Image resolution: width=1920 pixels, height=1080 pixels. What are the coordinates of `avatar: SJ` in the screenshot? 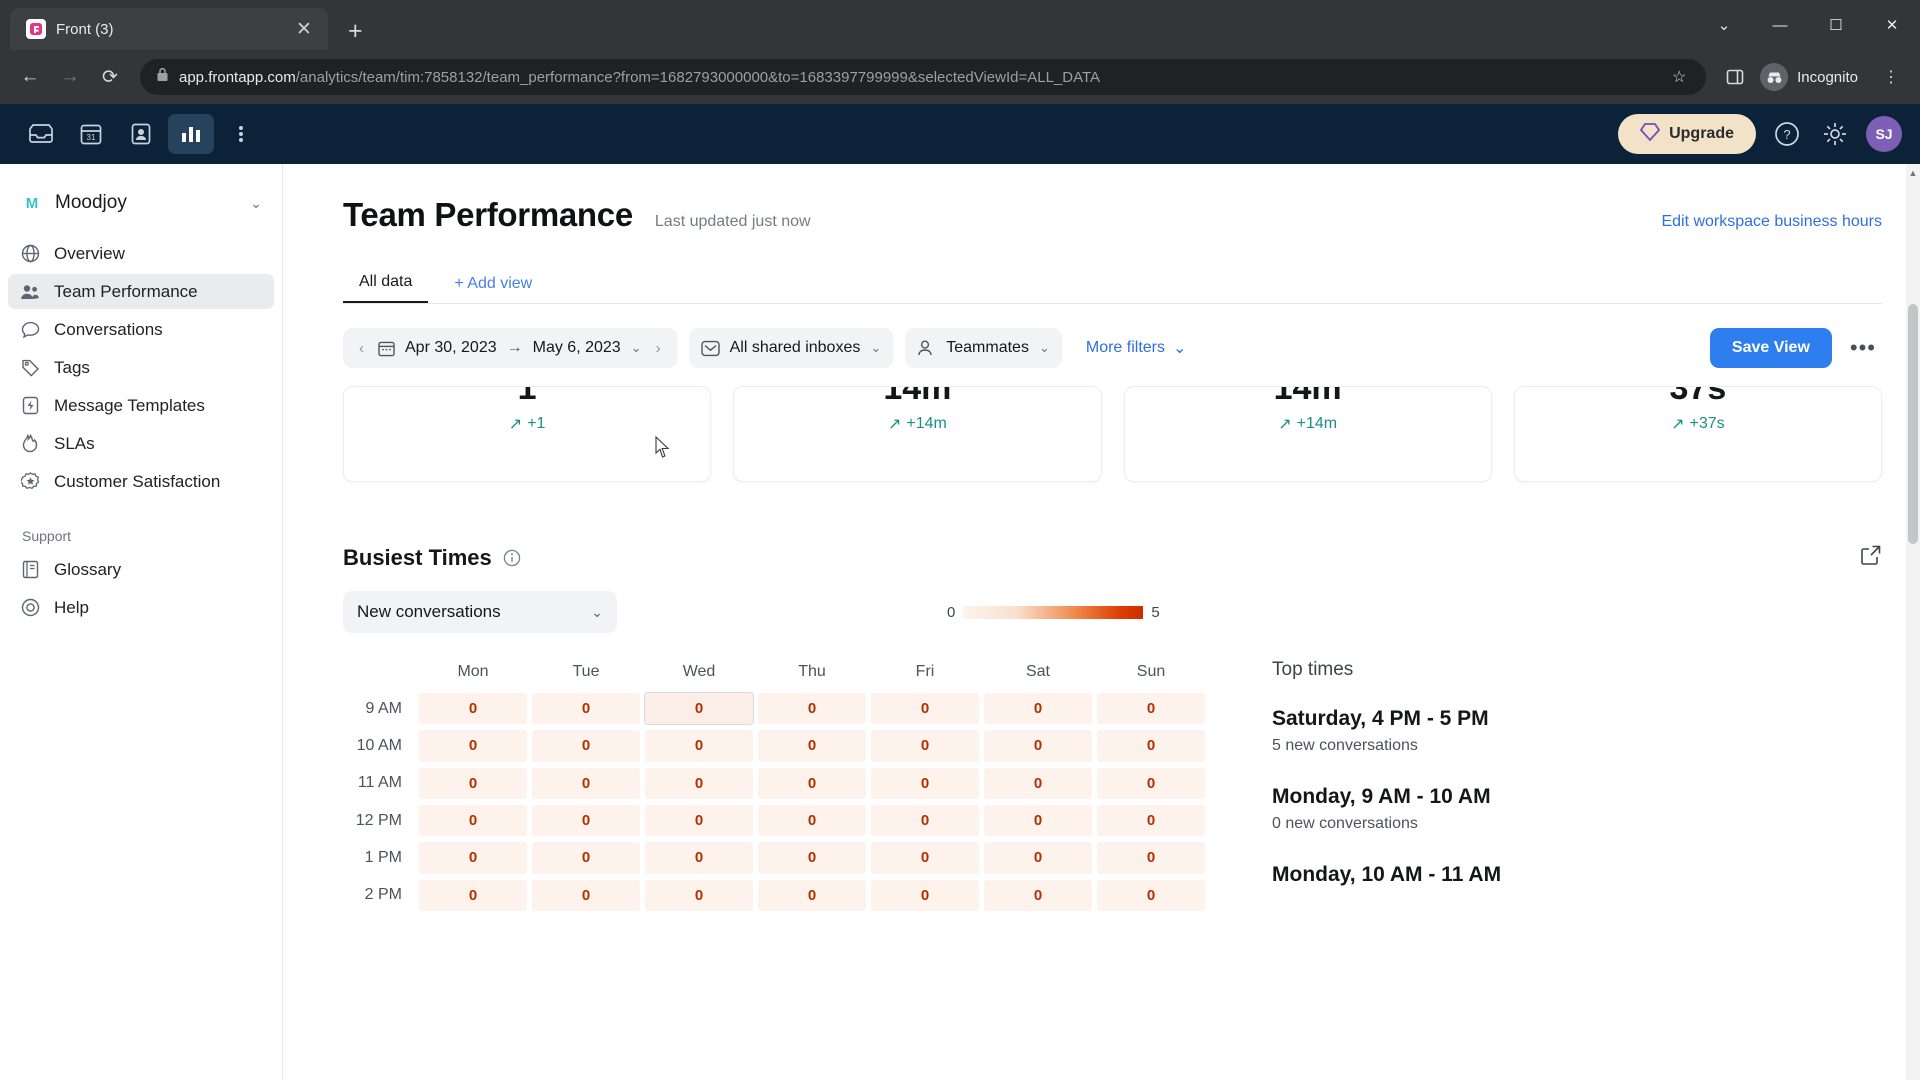 It's located at (1884, 134).